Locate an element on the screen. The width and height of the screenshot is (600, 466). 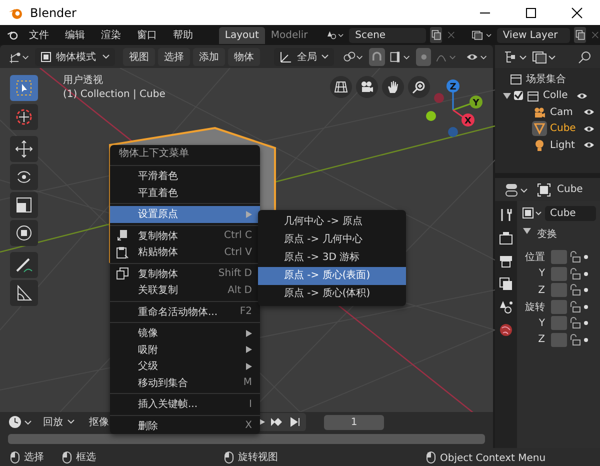
header-menu: 添加 is located at coordinates (209, 57).